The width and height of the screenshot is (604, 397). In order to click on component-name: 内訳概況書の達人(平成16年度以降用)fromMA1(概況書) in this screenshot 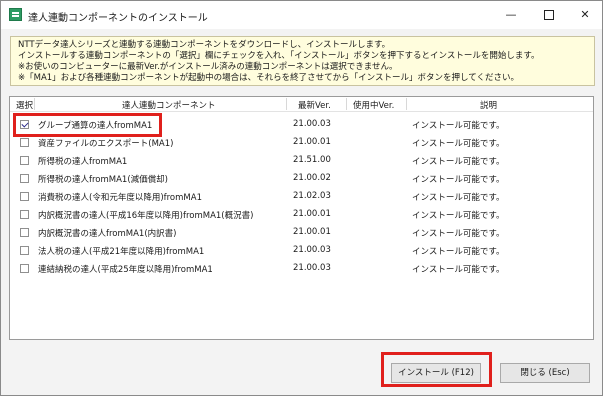, I will do `click(146, 216)`.